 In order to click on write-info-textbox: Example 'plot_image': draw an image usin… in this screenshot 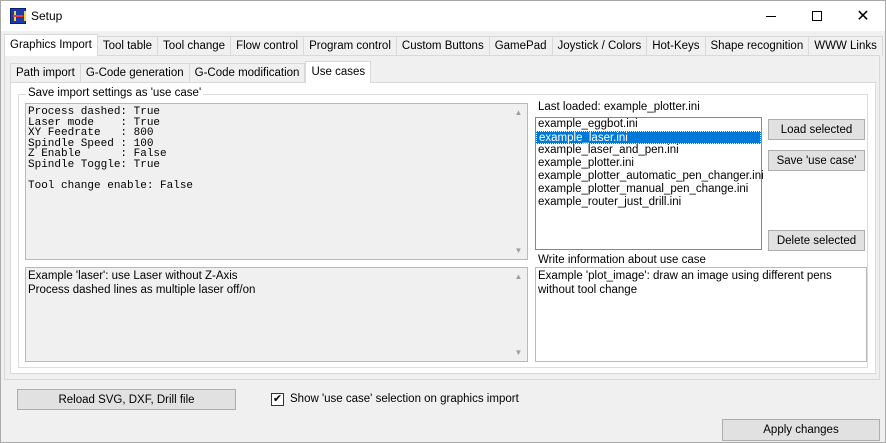, I will do `click(701, 314)`.